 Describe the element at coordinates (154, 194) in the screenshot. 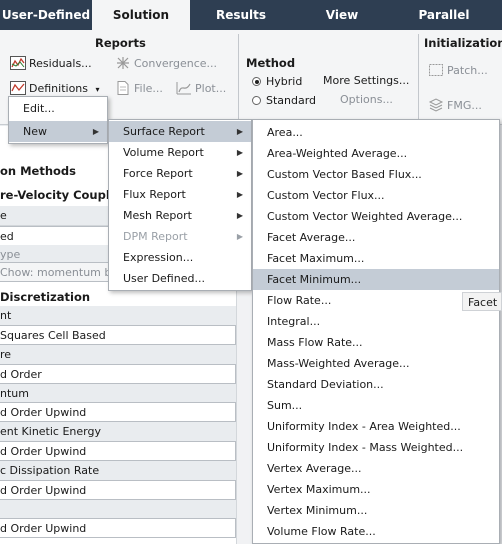

I see `menu-item-label: Flux Report` at that location.